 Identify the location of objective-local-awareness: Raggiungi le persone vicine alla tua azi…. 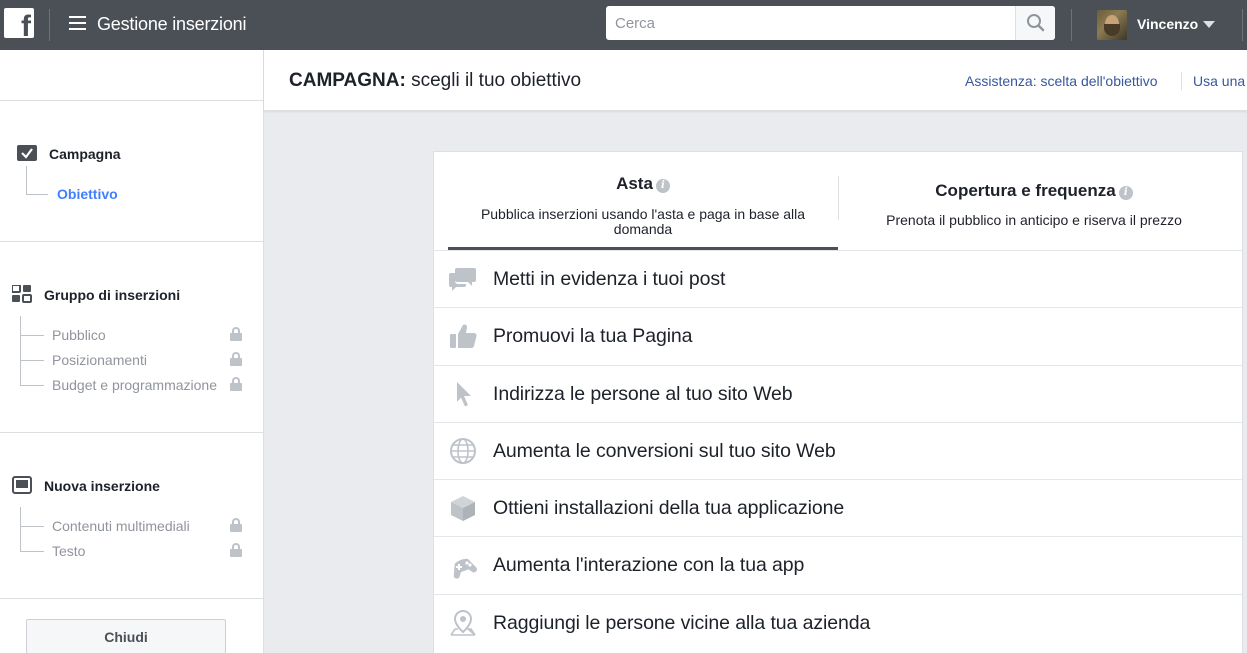
(838, 622).